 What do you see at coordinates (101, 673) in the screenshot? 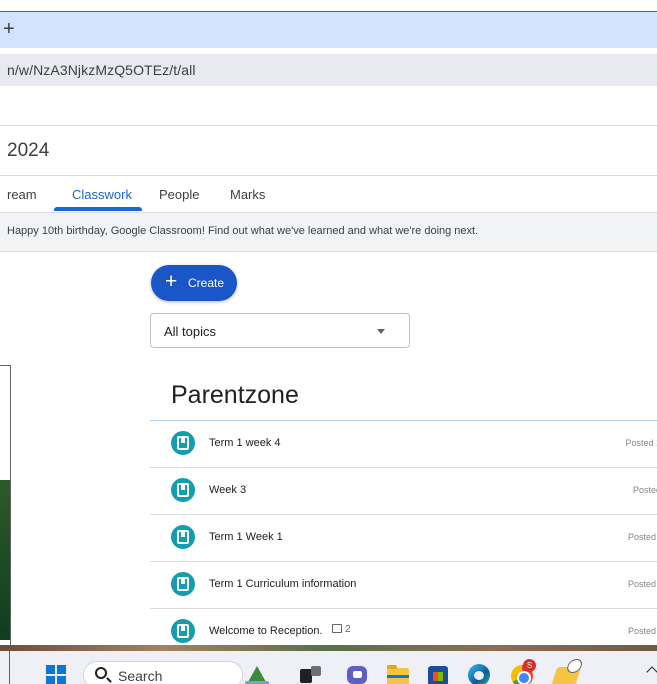
I see `search-icon` at bounding box center [101, 673].